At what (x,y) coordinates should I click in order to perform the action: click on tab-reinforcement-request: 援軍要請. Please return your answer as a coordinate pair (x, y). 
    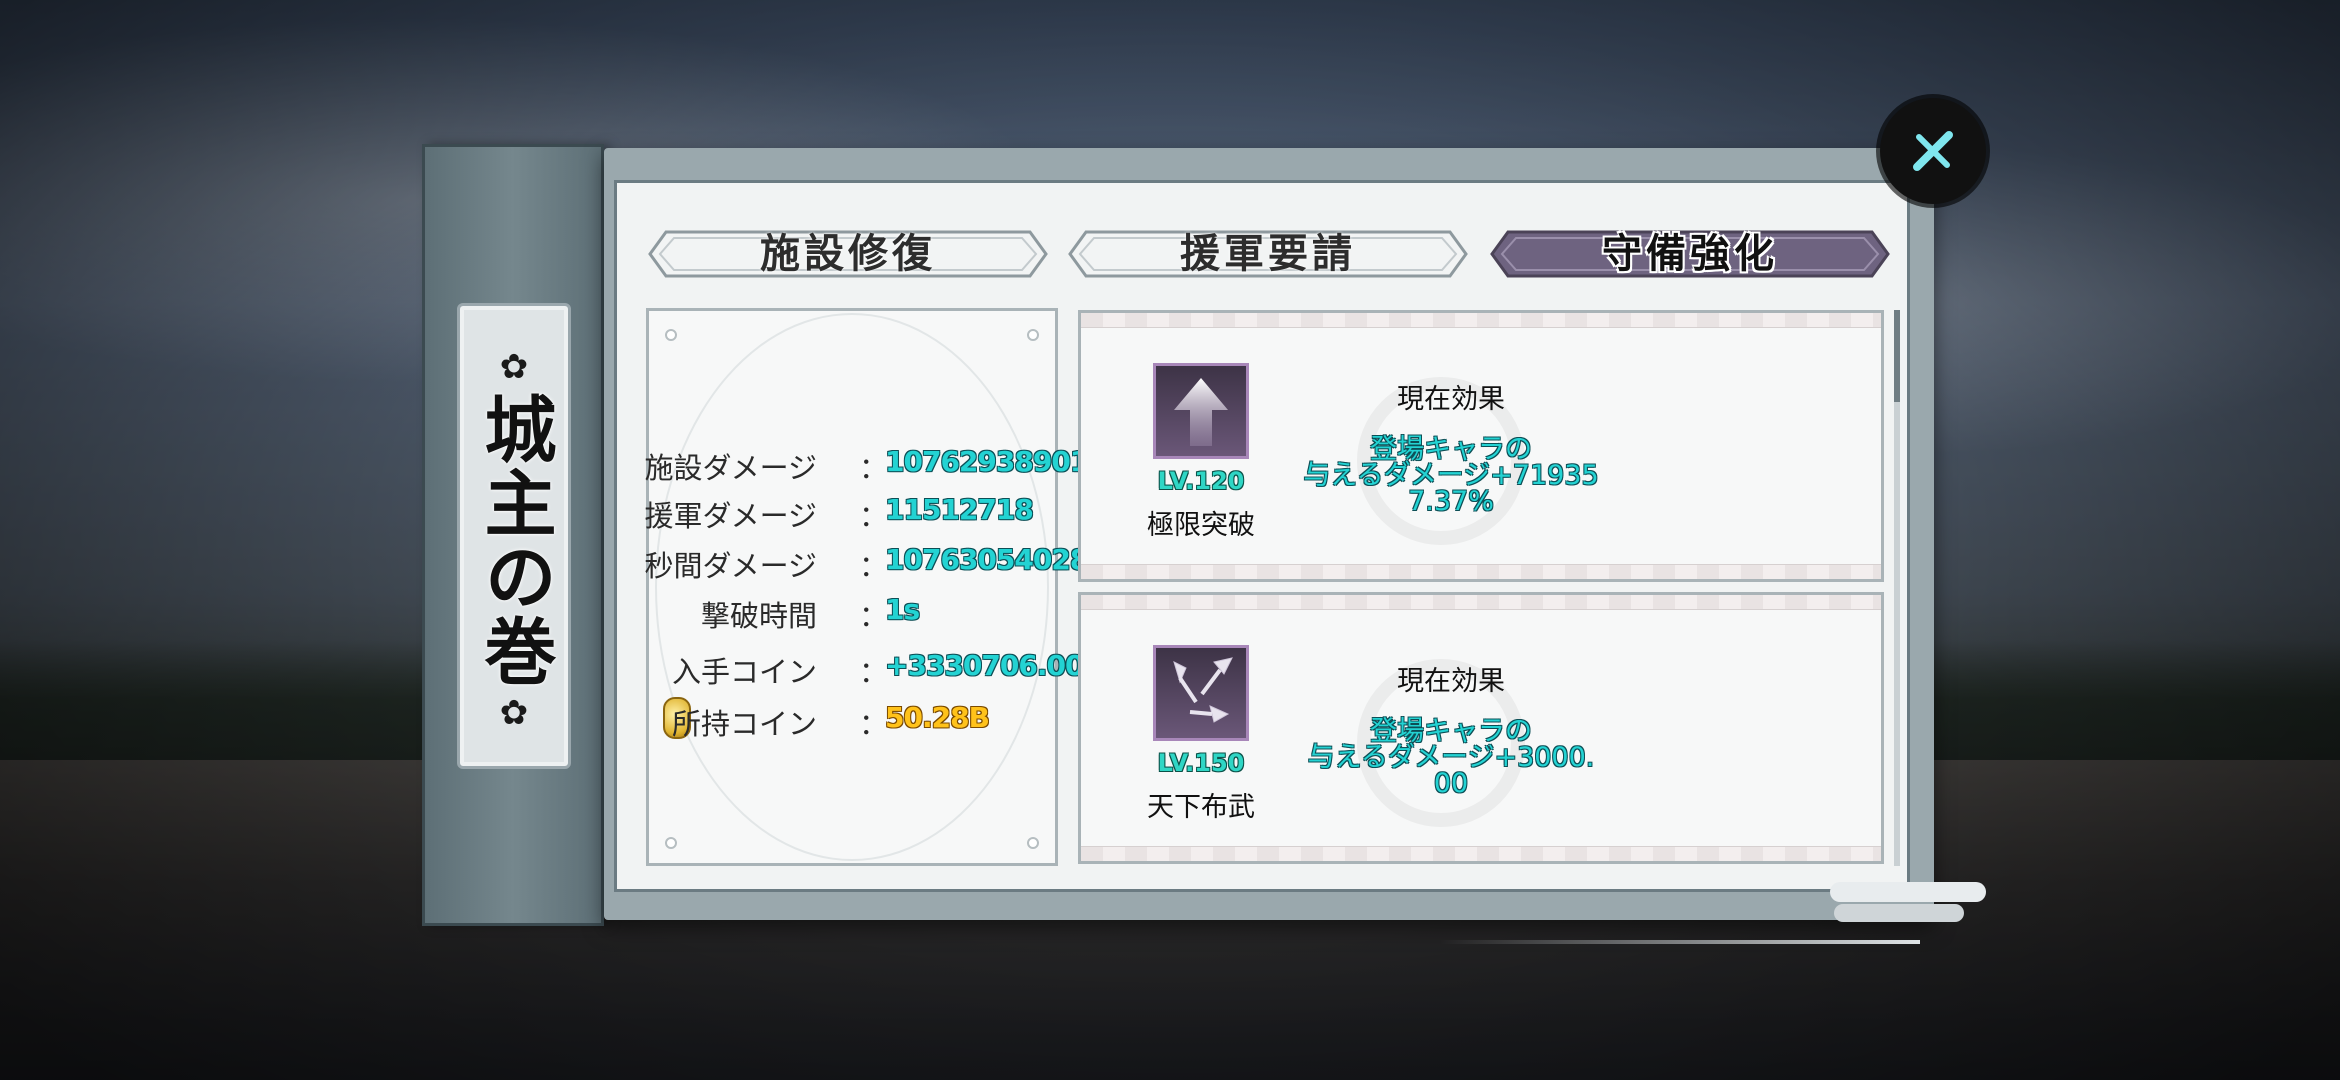
    Looking at the image, I should click on (1268, 254).